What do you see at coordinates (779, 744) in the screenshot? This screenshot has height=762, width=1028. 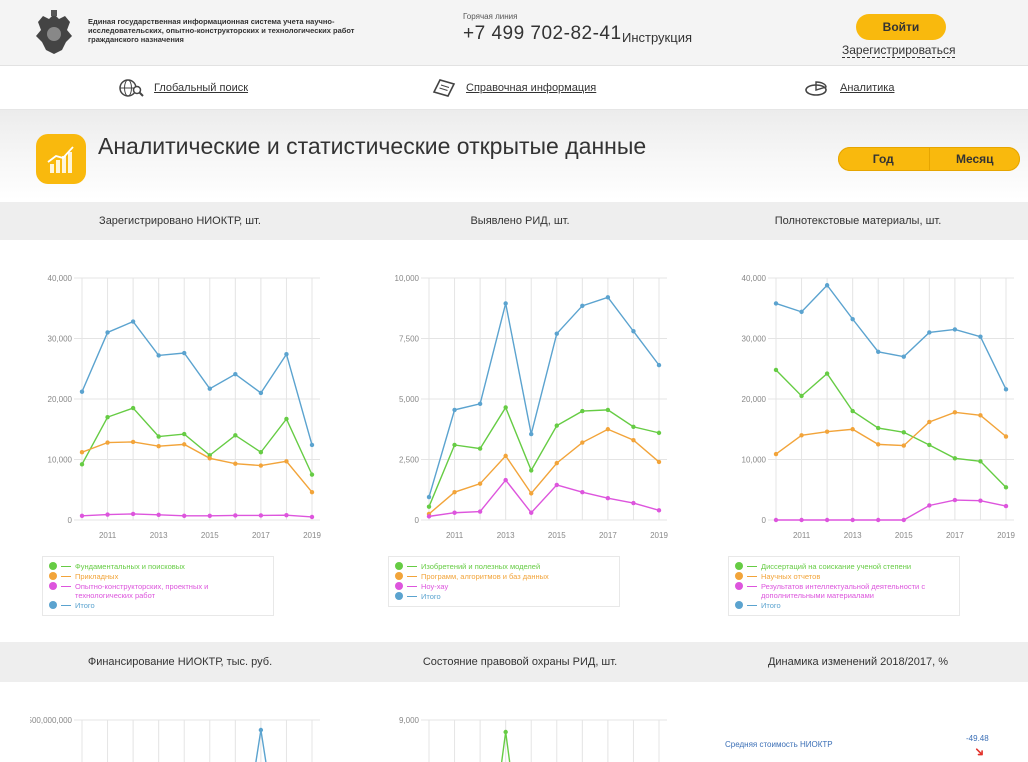 I see `dynamics-item-label: Средняя стоимость НИОКТР` at bounding box center [779, 744].